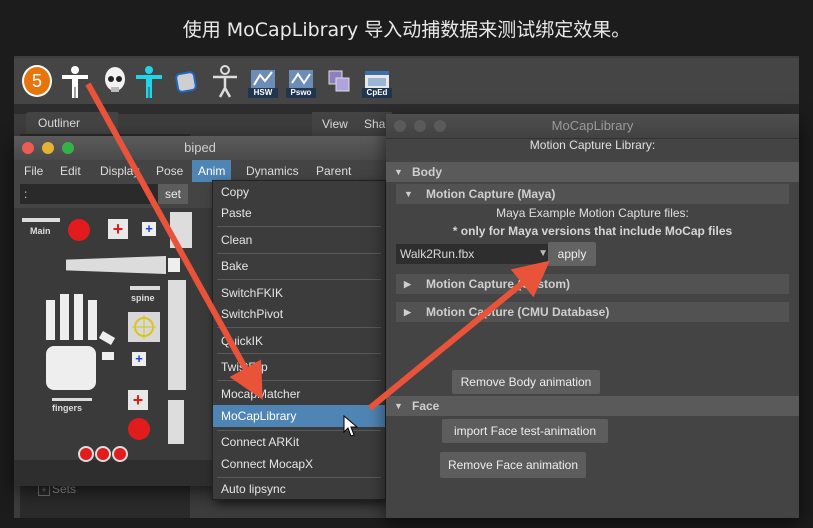 The image size is (813, 528). Describe the element at coordinates (335, 124) in the screenshot. I see `menu-view: View` at that location.